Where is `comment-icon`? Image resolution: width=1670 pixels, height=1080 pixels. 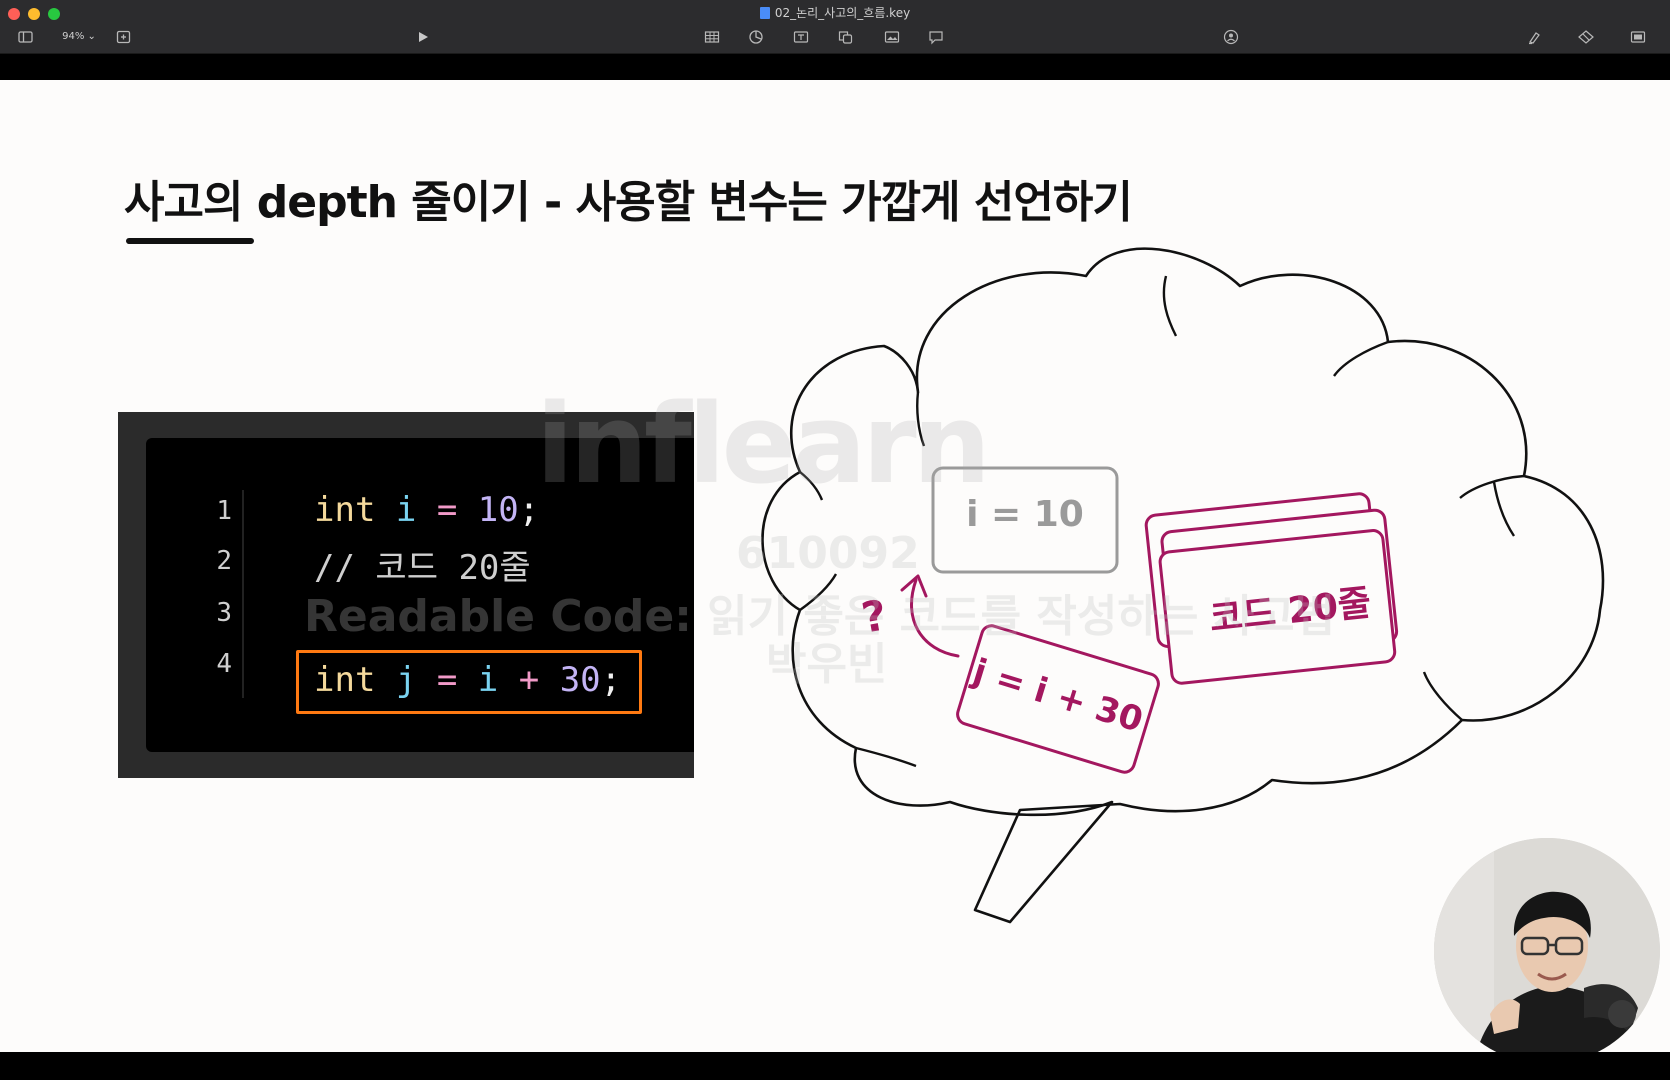
comment-icon is located at coordinates (936, 37).